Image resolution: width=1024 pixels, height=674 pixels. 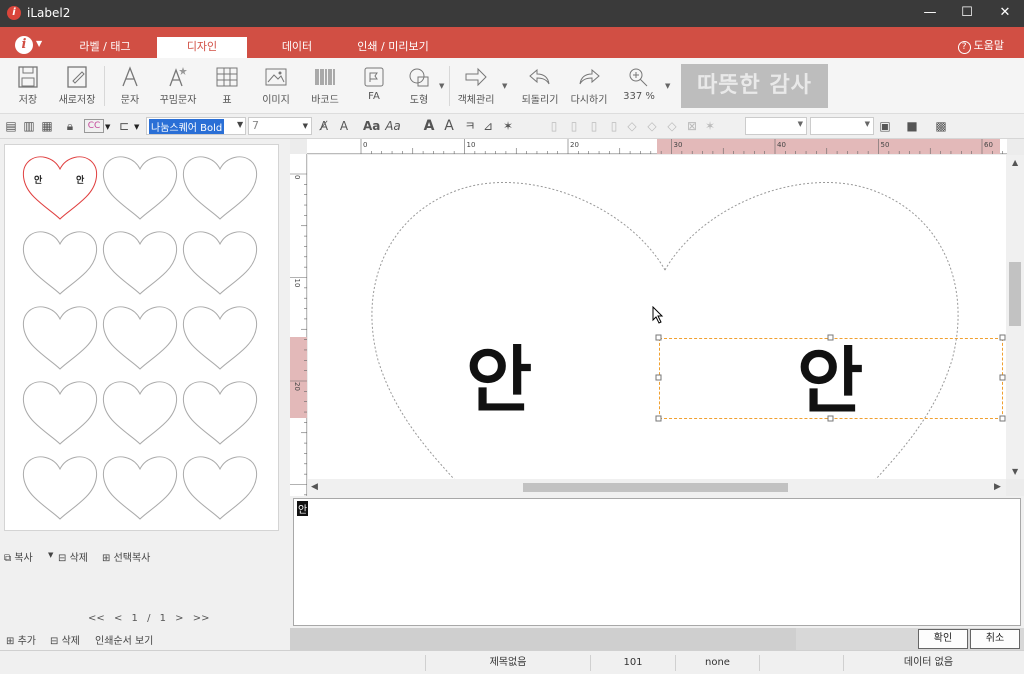 What do you see at coordinates (124, 126) in the screenshot?
I see `align-icon: ⊏` at bounding box center [124, 126].